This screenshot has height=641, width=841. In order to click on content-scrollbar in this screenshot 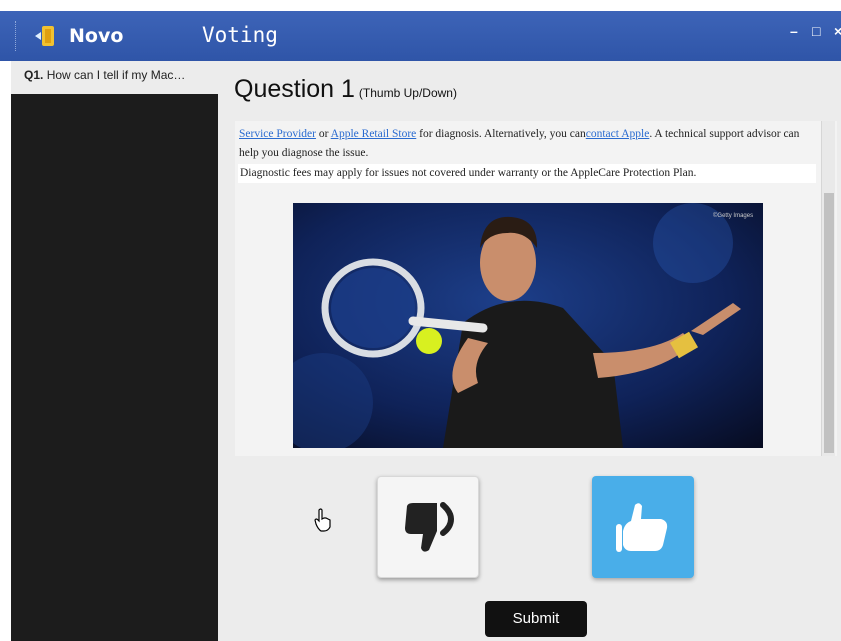, I will do `click(828, 288)`.